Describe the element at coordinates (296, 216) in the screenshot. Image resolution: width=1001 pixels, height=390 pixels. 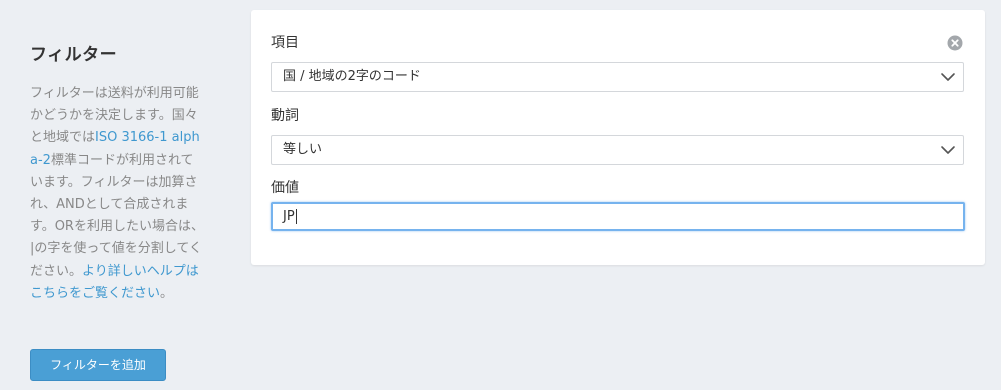
I see `text-caret` at that location.